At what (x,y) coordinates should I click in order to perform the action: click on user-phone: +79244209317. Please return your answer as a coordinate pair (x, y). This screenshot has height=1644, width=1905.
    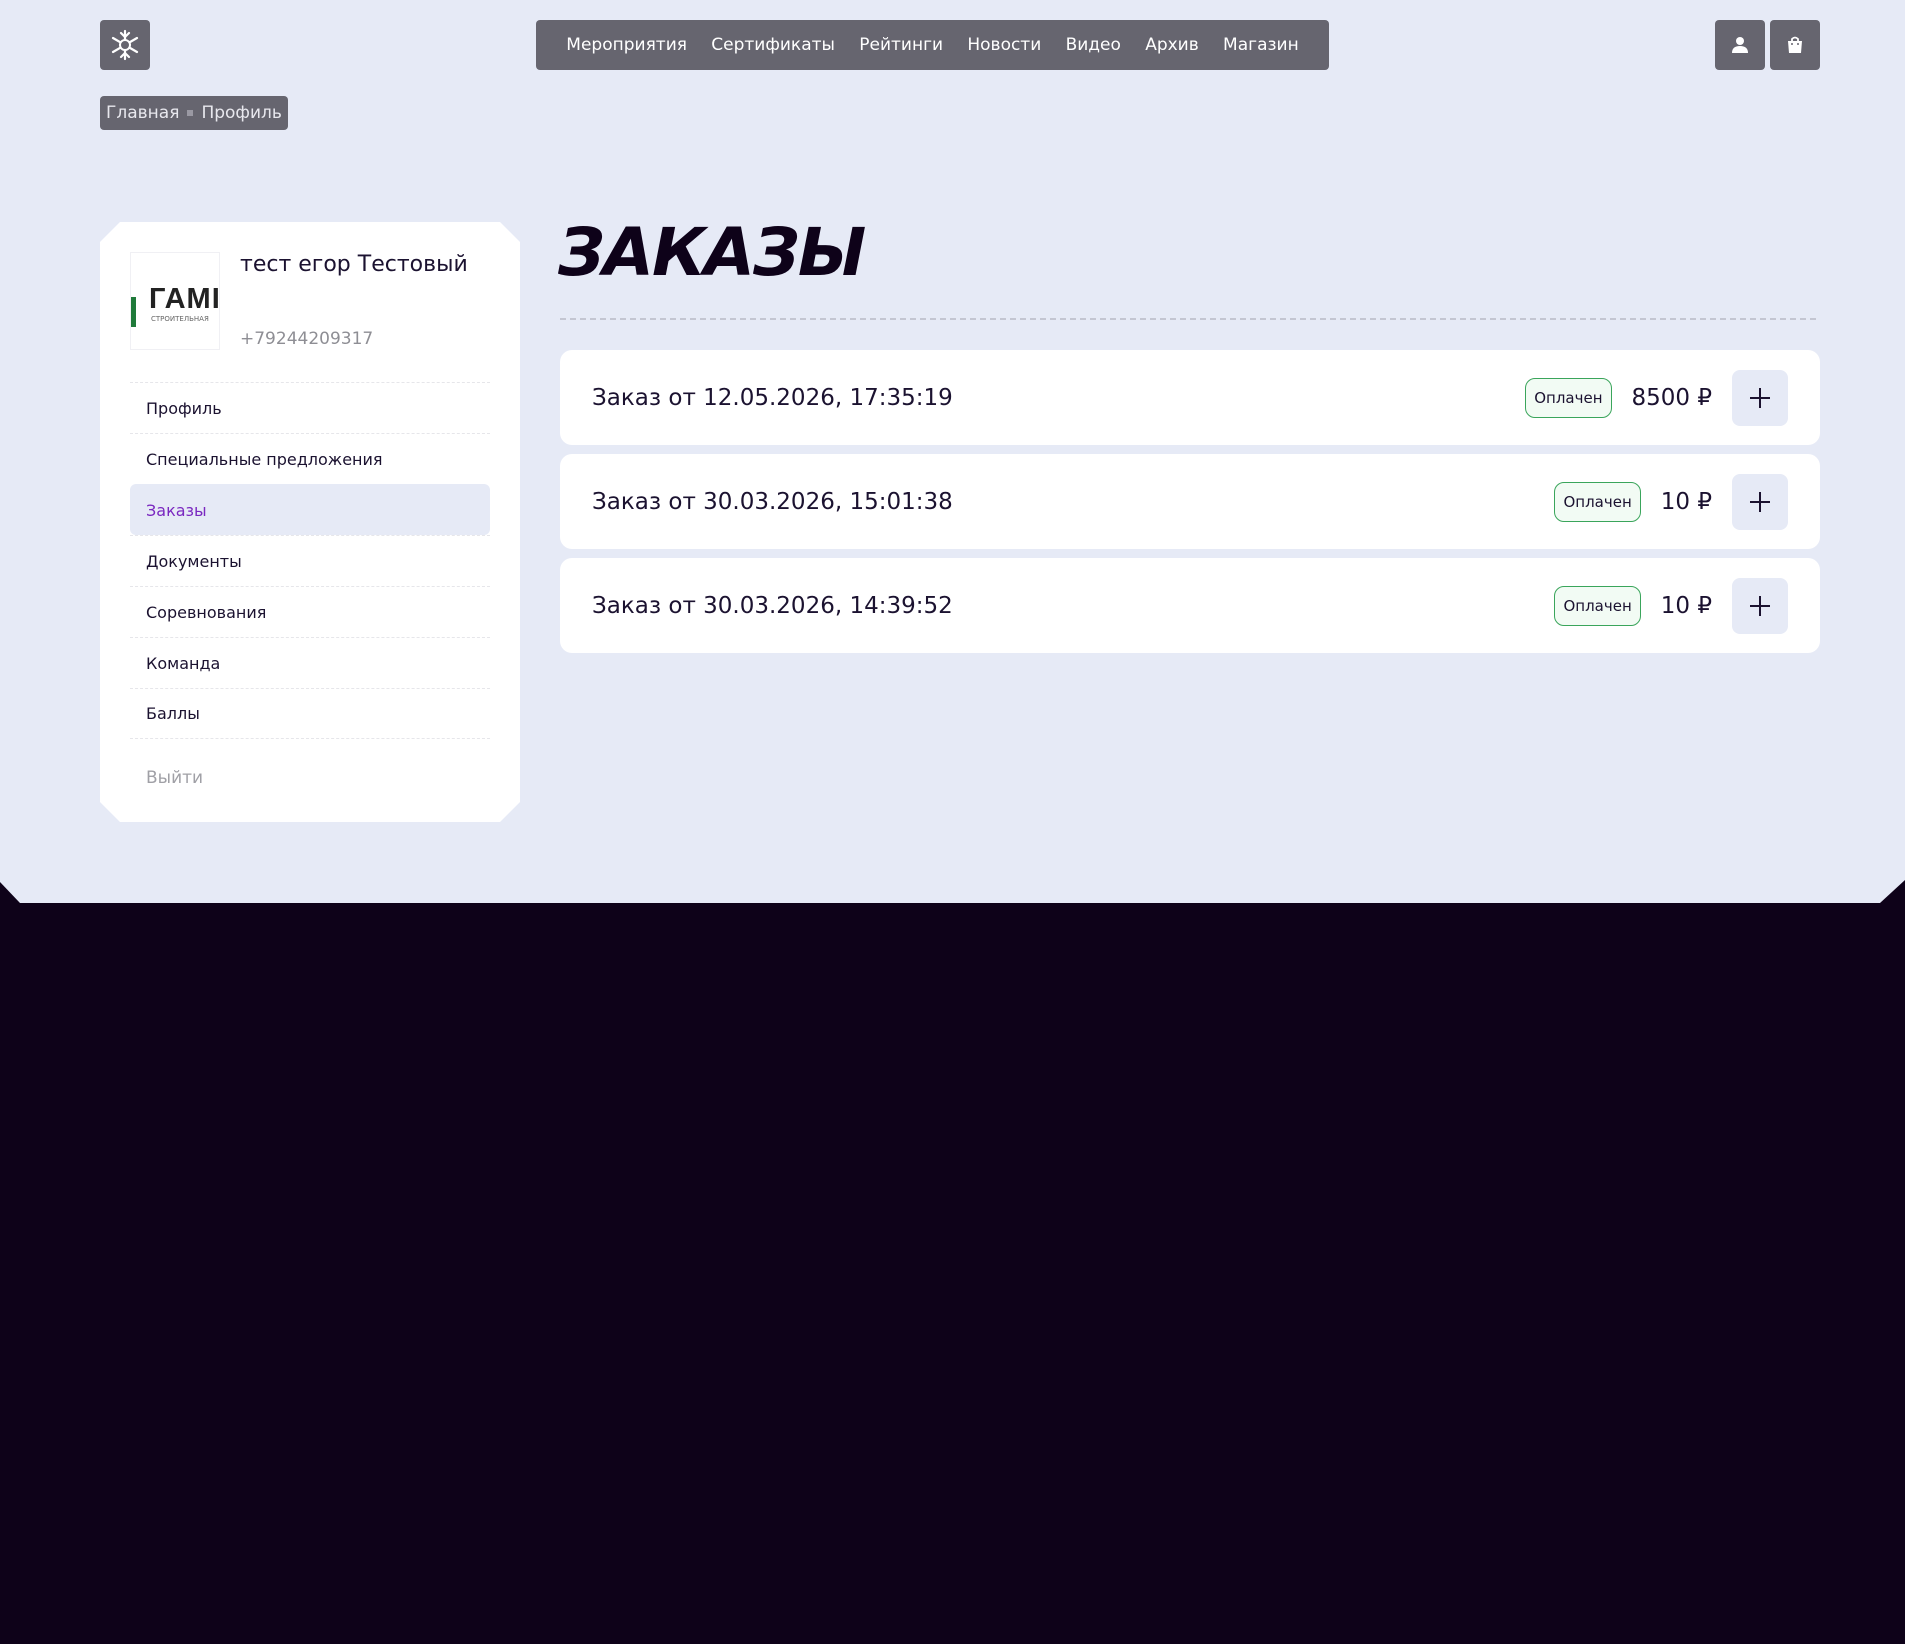
    Looking at the image, I should click on (307, 339).